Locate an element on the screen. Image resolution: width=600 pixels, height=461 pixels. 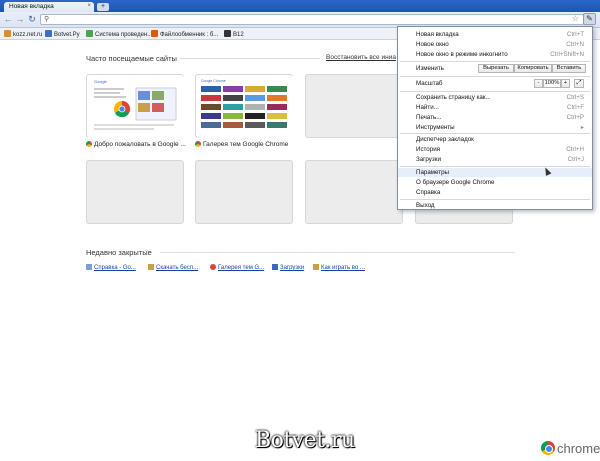
menu-item-new-tab: Новая вкладка Ctrl+T is located at coordinates (495, 34).